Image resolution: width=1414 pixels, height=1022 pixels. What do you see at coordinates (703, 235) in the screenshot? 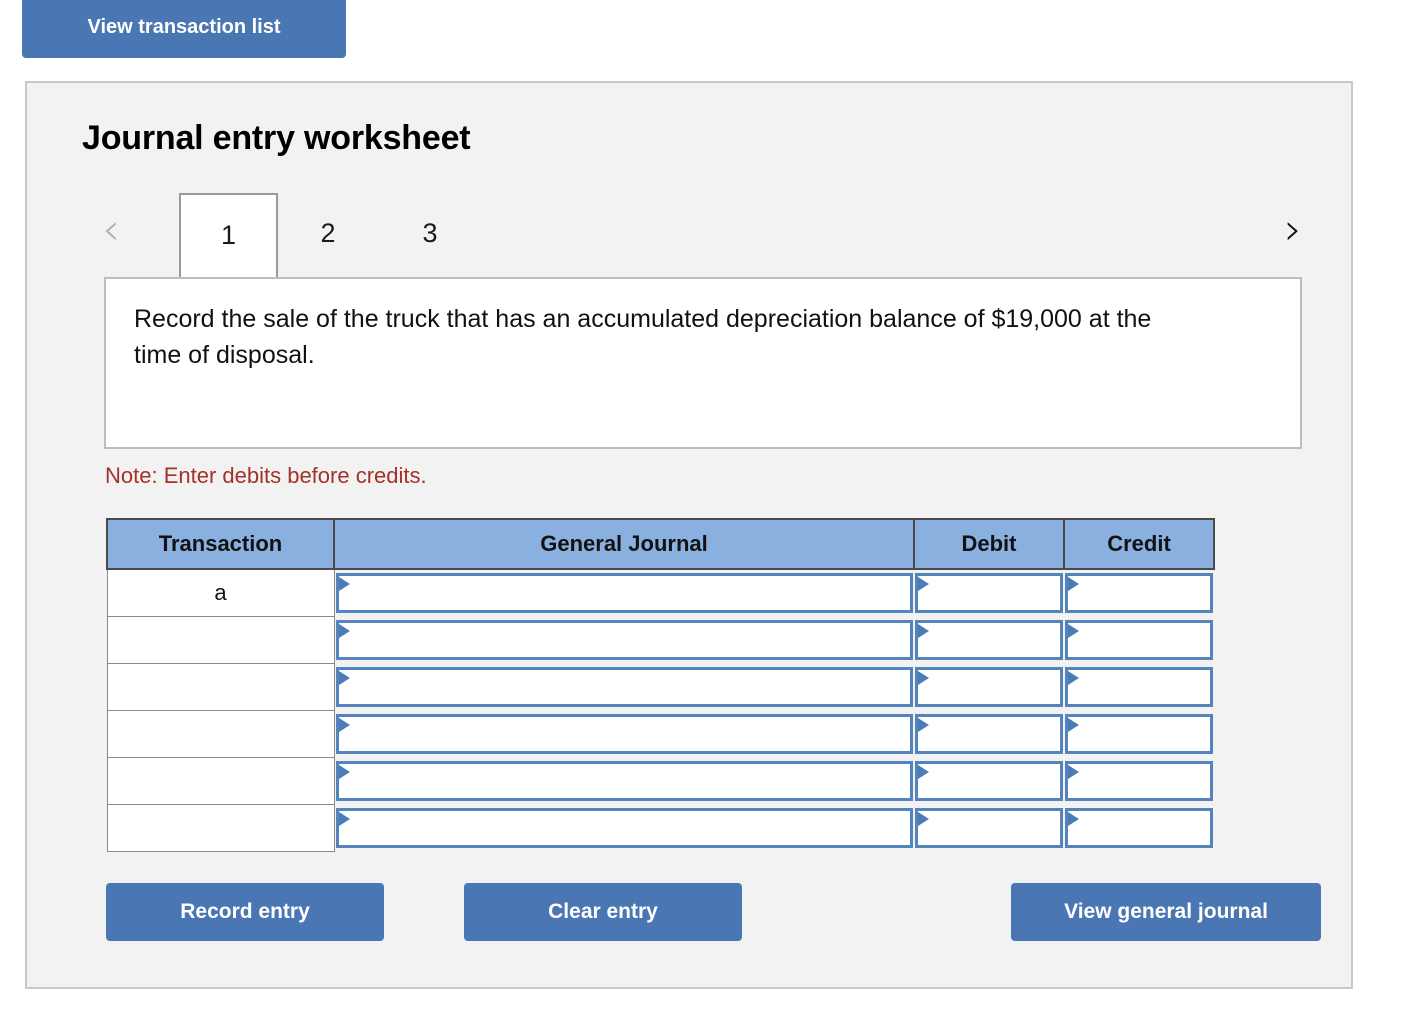
I see `tab-bar: ‹ 1 2 3 ›` at bounding box center [703, 235].